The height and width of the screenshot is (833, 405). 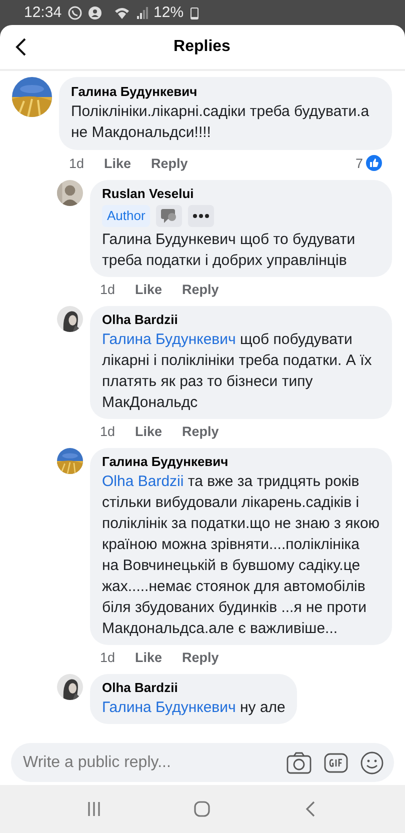 I want to click on chat-icon, so click(x=169, y=216).